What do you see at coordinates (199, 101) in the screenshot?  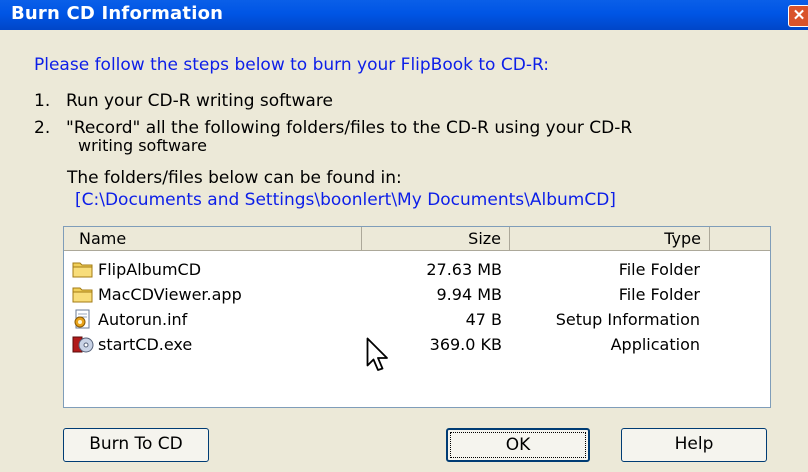 I see `step-1-text: Run your CD-R writing software` at bounding box center [199, 101].